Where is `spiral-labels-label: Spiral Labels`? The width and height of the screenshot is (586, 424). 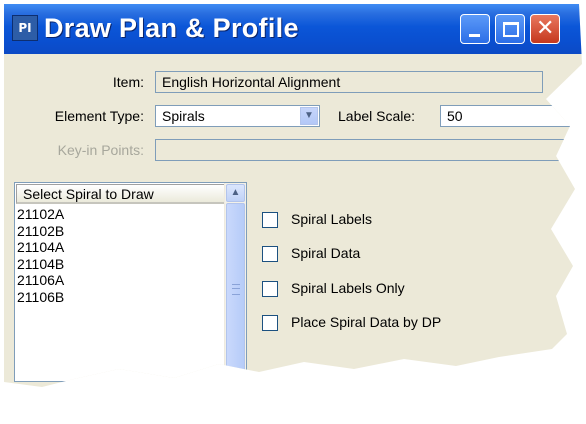
spiral-labels-label: Spiral Labels is located at coordinates (331, 219).